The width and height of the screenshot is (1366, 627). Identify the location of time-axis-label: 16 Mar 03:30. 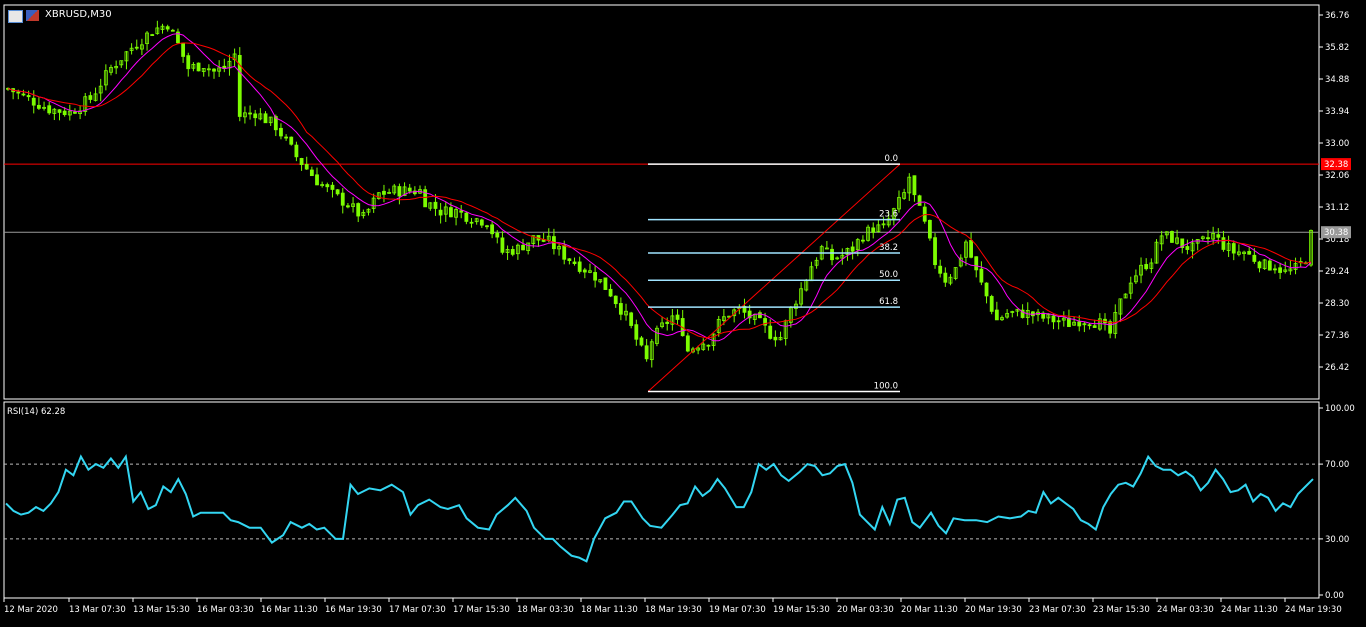
(225, 610).